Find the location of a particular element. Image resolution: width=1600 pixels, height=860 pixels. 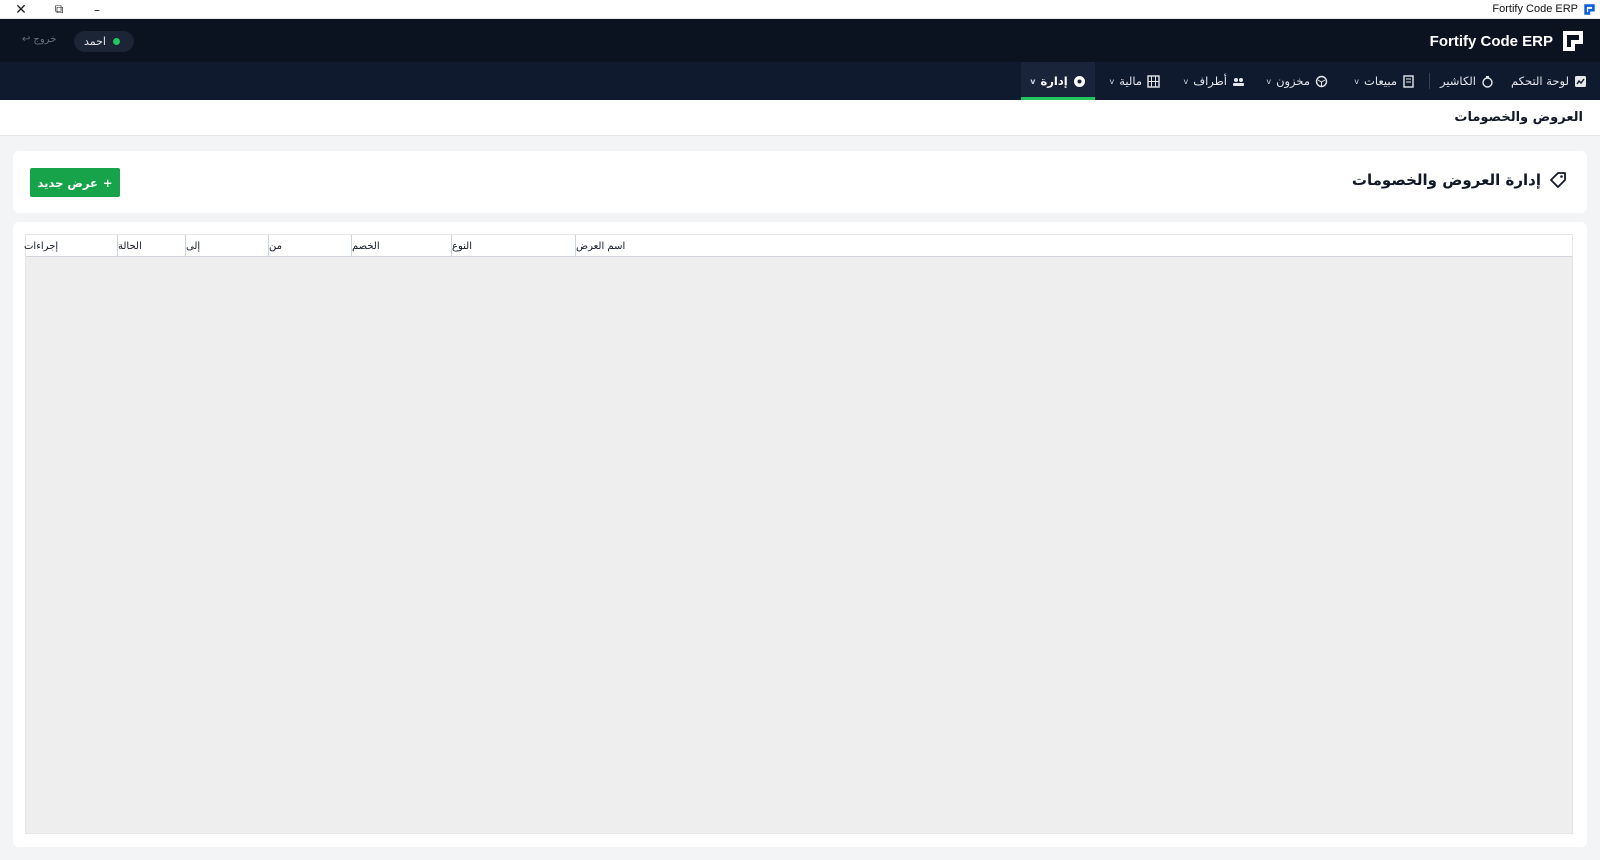

gear-icon is located at coordinates (1079, 81).